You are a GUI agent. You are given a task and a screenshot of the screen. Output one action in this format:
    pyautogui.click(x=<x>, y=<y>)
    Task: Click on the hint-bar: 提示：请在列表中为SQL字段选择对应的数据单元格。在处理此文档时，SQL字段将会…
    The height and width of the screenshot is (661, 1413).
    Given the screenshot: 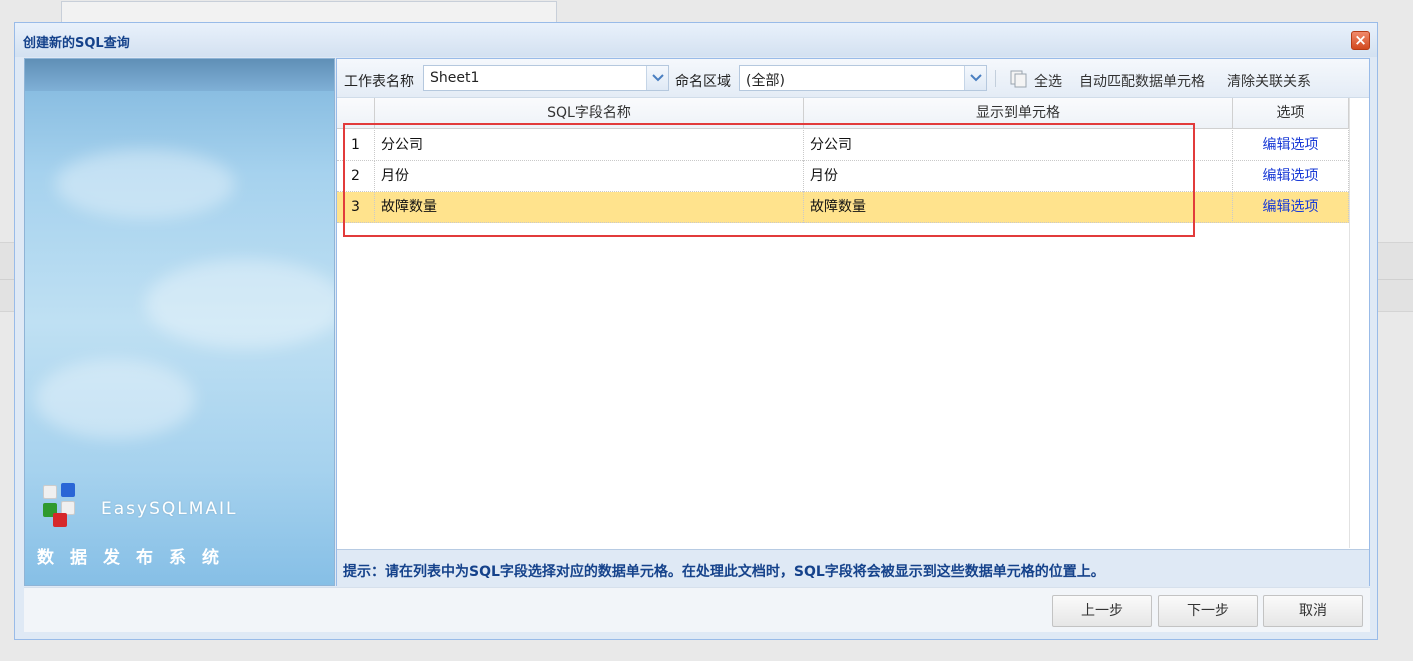 What is the action you would take?
    pyautogui.click(x=853, y=567)
    